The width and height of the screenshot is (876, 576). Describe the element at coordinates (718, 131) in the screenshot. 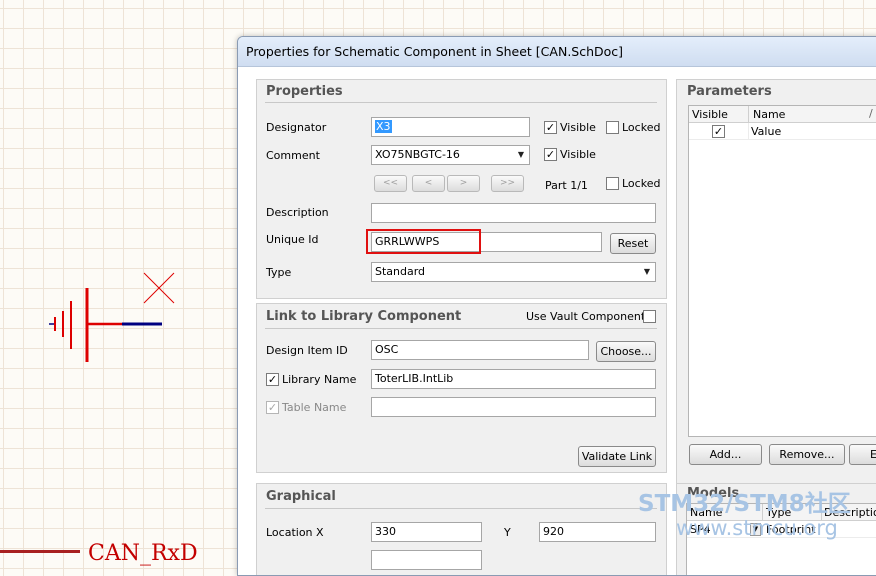

I see `param-visible-checkbox: ✓` at that location.